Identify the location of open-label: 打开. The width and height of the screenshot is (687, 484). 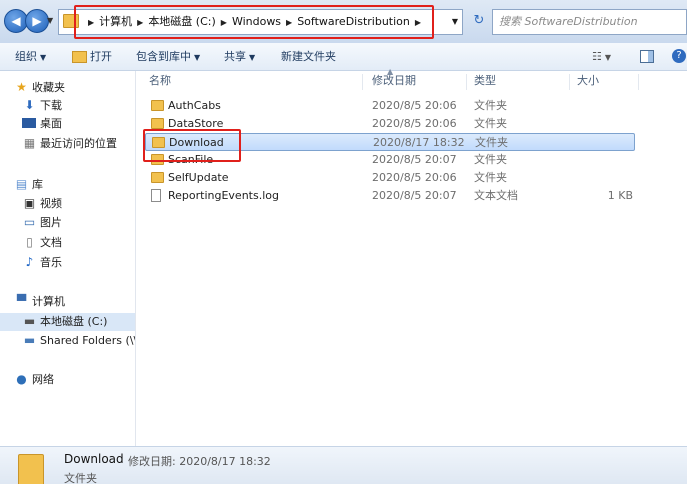
(101, 56).